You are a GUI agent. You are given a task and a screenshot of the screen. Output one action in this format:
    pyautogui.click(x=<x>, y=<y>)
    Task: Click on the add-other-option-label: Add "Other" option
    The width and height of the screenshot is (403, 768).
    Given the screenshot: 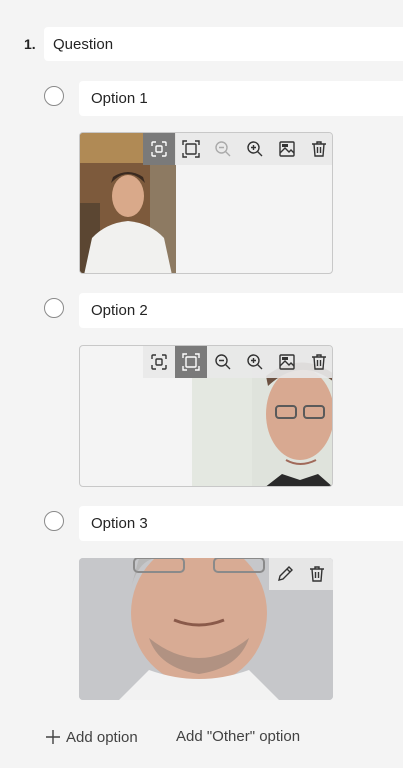 What is the action you would take?
    pyautogui.click(x=238, y=736)
    